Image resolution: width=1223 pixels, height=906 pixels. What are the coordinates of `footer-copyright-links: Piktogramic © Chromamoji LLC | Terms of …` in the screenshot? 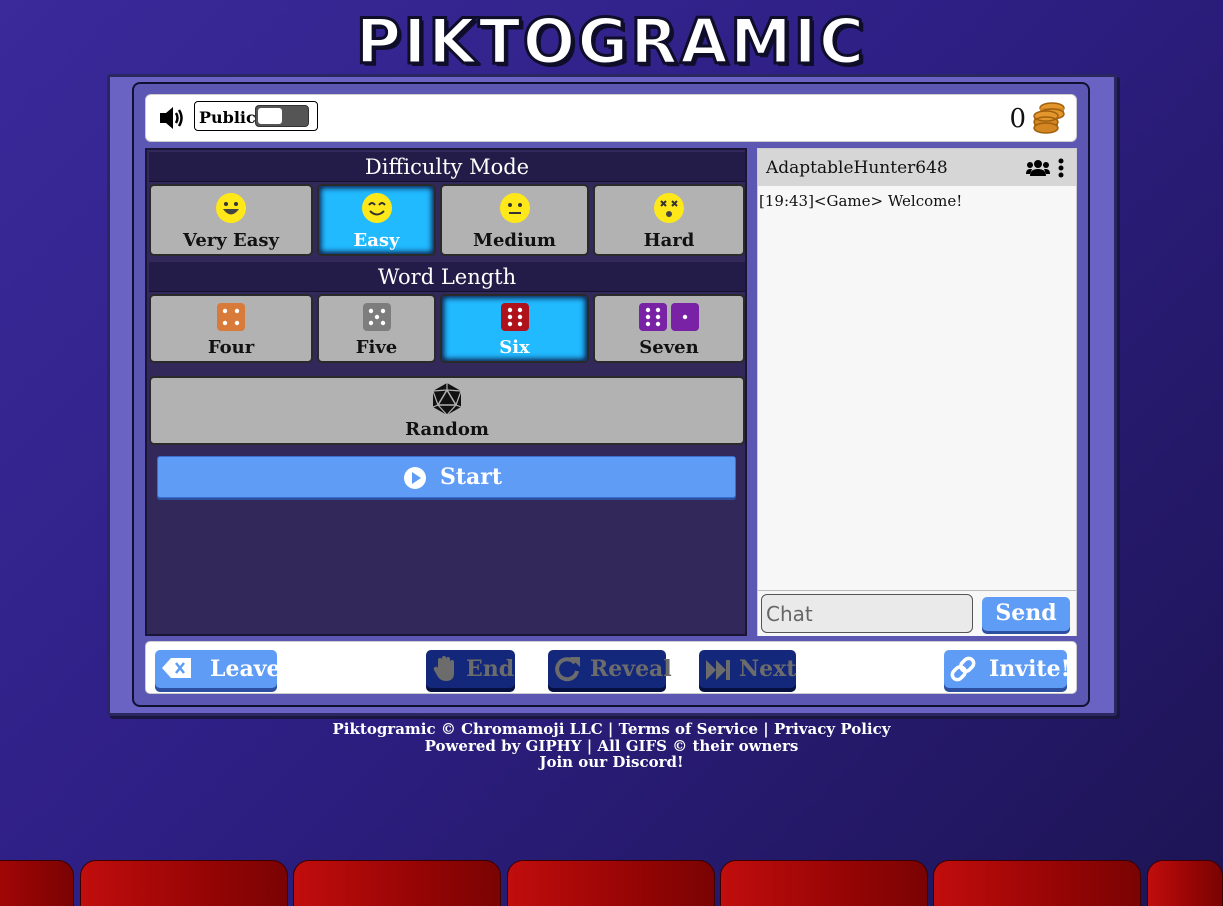 It's located at (611, 729).